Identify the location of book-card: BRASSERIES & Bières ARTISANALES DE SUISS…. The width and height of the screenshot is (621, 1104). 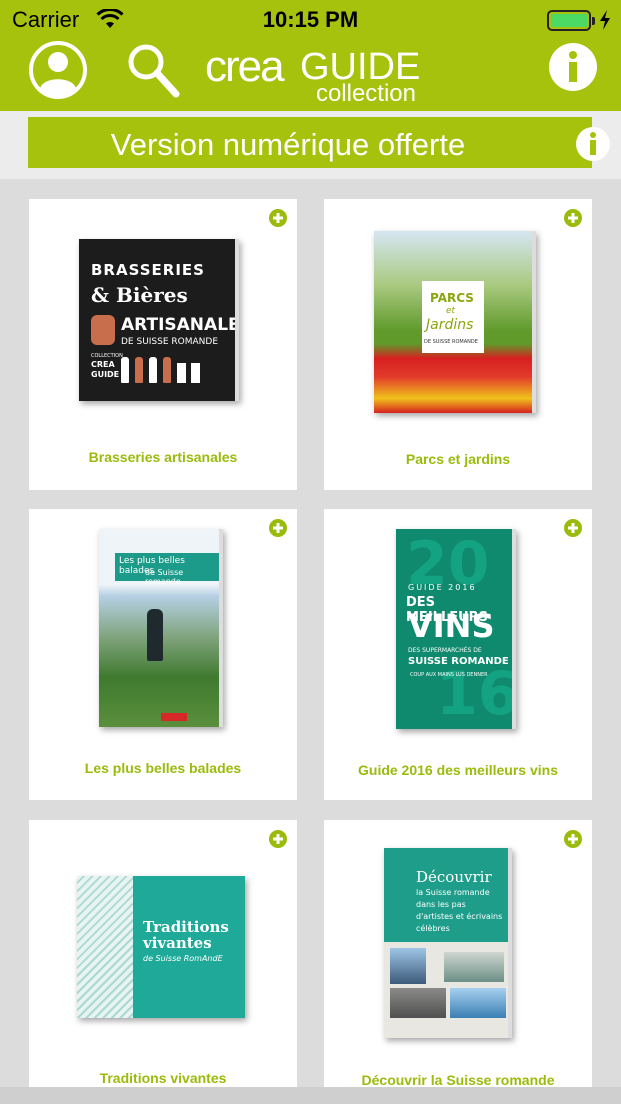
(163, 344).